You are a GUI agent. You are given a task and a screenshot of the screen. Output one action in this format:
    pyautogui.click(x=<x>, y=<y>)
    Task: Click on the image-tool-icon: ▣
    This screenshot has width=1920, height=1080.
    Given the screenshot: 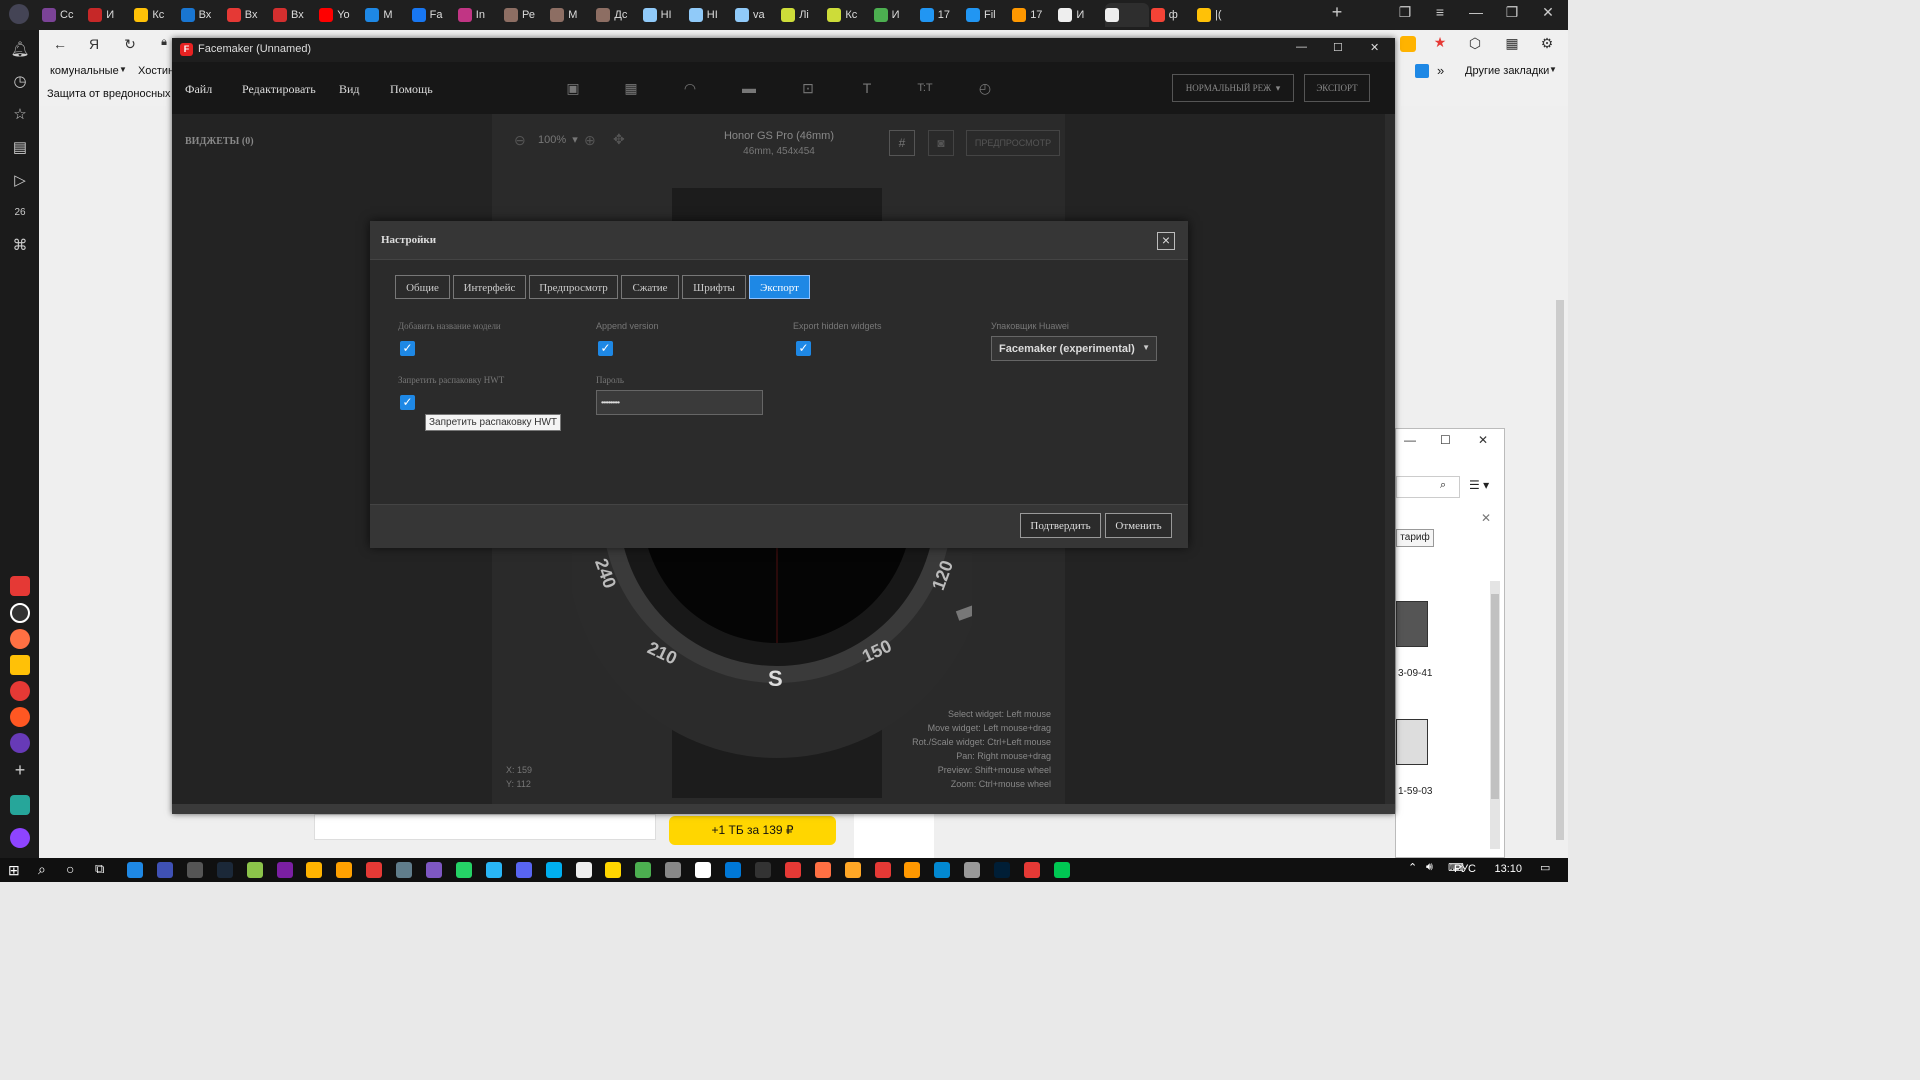 What is the action you would take?
    pyautogui.click(x=573, y=88)
    